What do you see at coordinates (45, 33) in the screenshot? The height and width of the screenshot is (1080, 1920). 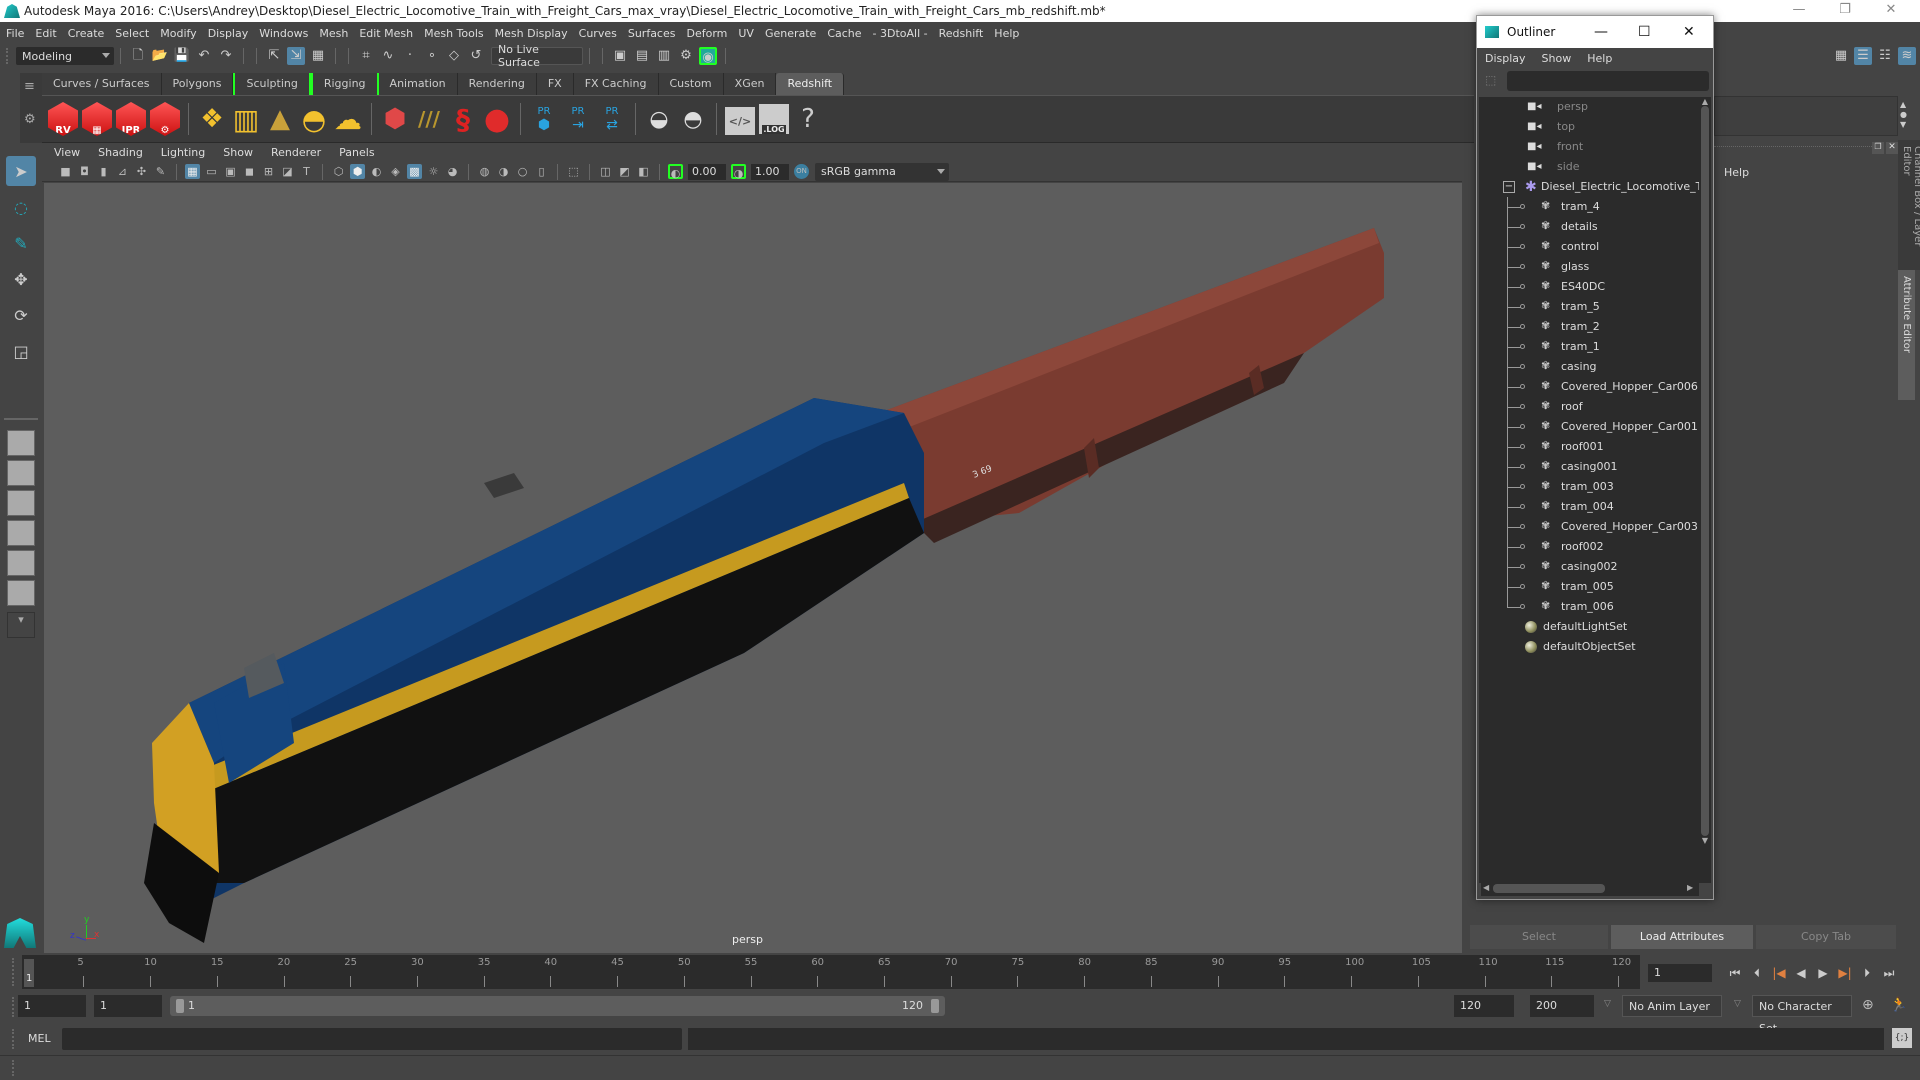 I see `menu-edit: Edit` at bounding box center [45, 33].